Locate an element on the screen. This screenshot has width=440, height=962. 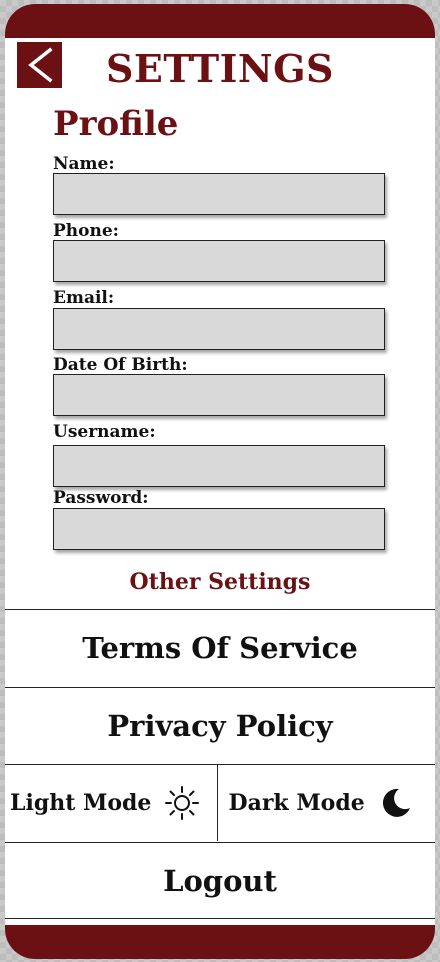
privacy-policy-button: Privacy Policy is located at coordinates (220, 725).